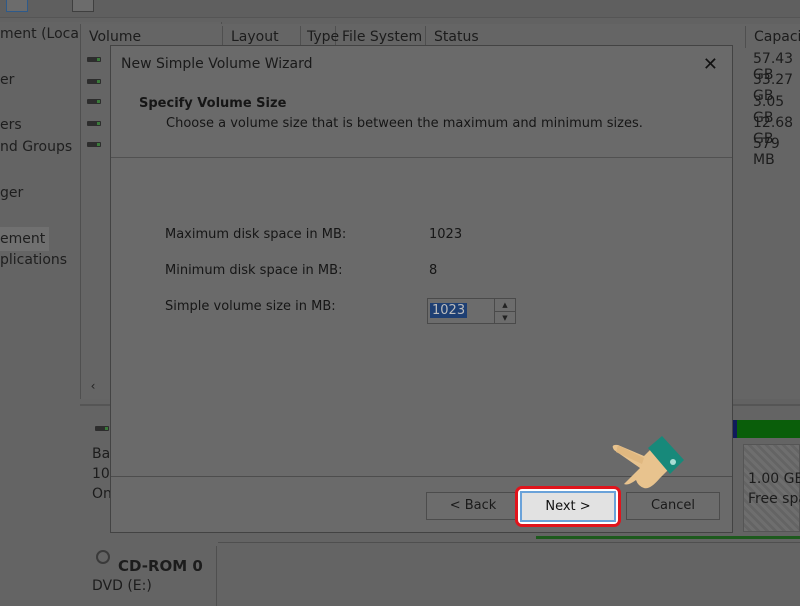 The width and height of the screenshot is (800, 606). Describe the element at coordinates (668, 537) in the screenshot. I see `partition-bar` at that location.